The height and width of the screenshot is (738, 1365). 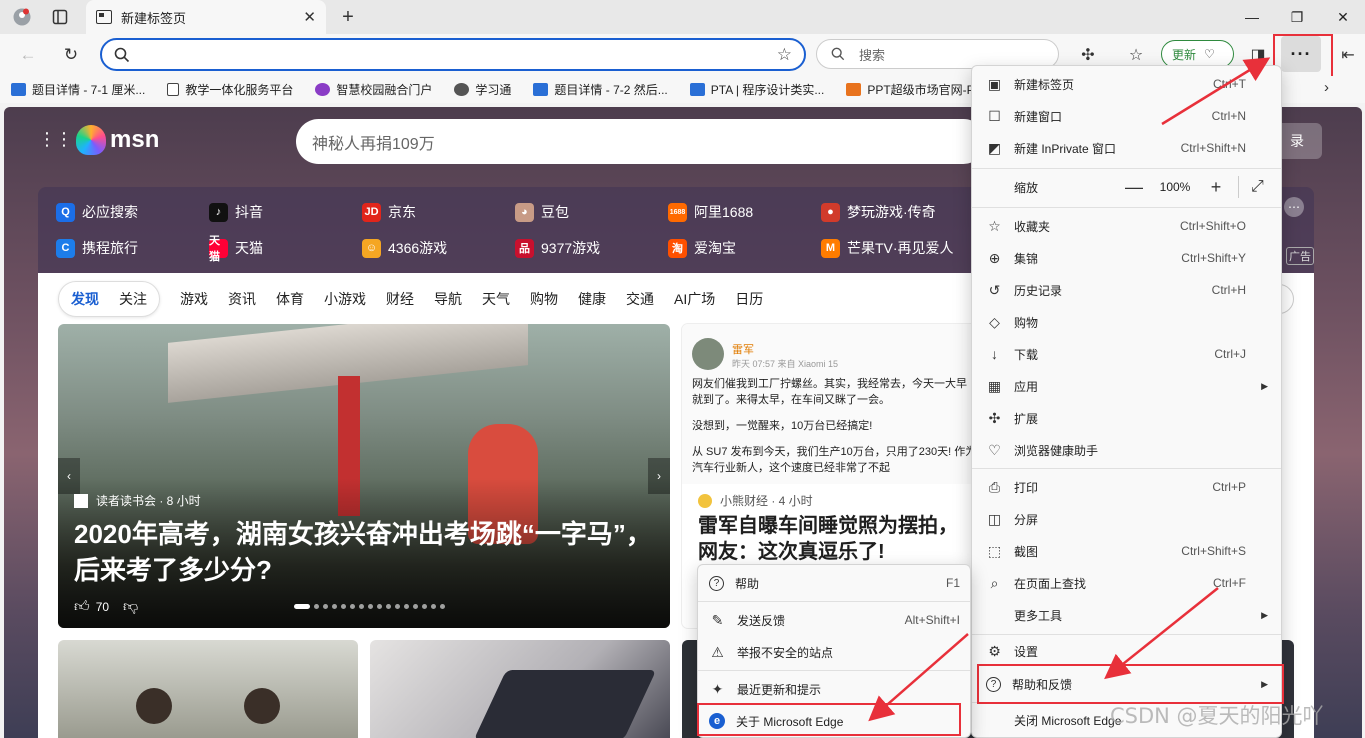 What do you see at coordinates (1126, 418) in the screenshot?
I see `menu-item-extensions: ✣ 扩展` at bounding box center [1126, 418].